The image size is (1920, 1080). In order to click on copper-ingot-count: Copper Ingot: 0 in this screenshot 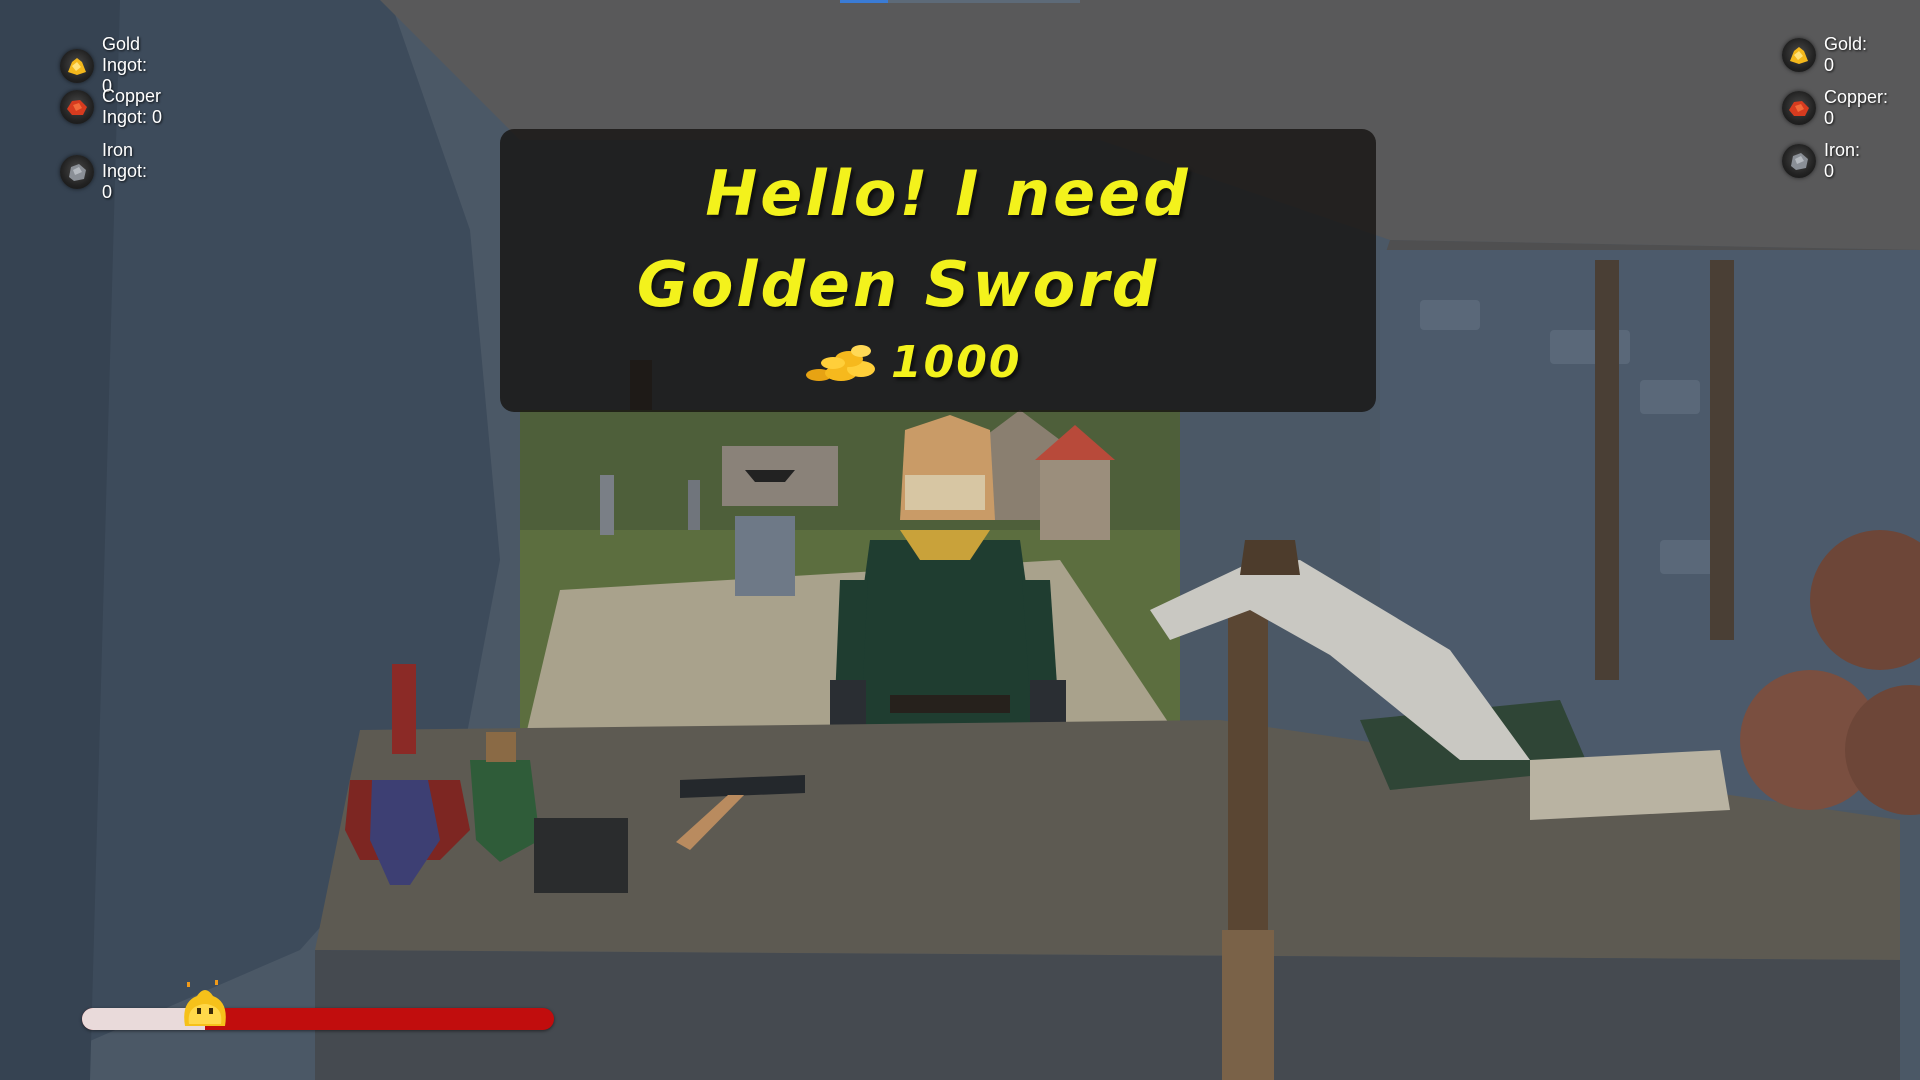, I will do `click(132, 106)`.